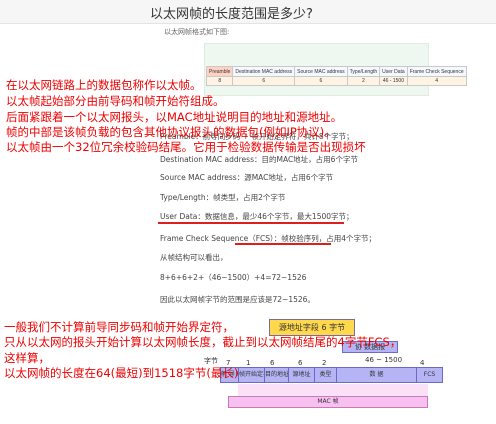  I want to click on note-count-from-header: 只从以太网的报头开始计算以太网帧长度，截止到以太网帧结尾的4字节FCS，, so click(203, 342).